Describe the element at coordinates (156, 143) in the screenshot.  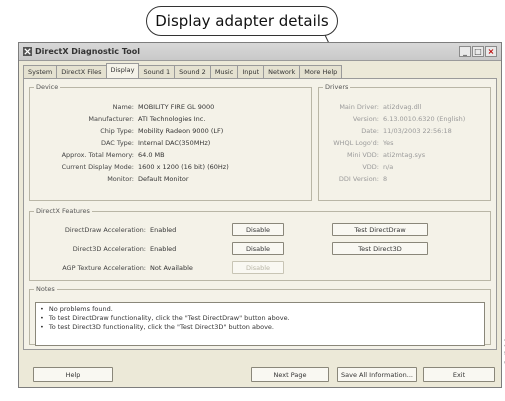
I see `device-row-dac-type: DAC Type: Internal DAC(350MHz)` at that location.